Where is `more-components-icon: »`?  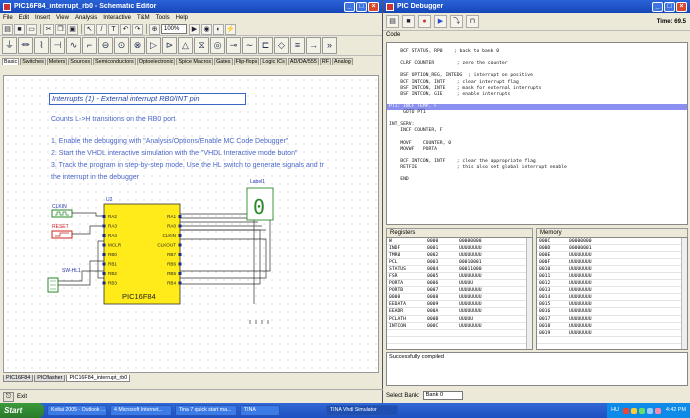
more-components-icon: » is located at coordinates (329, 45).